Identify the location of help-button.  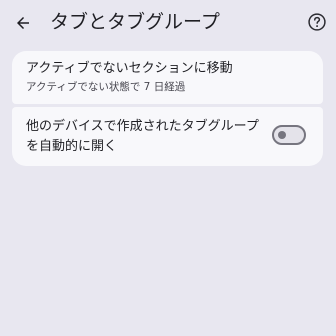
(317, 22).